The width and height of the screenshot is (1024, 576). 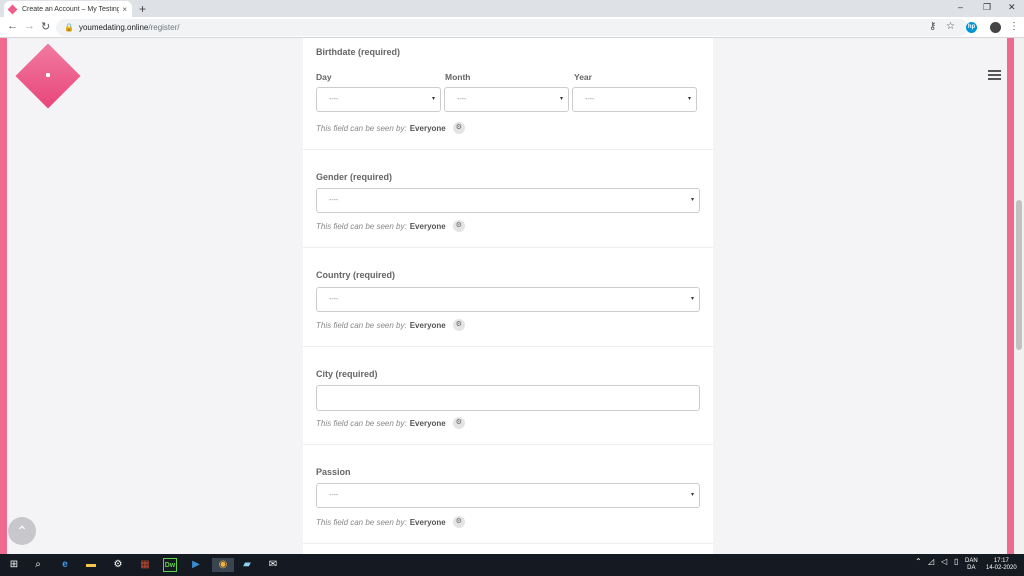 What do you see at coordinates (918, 562) in the screenshot?
I see `tray-expand-icon: ⌃` at bounding box center [918, 562].